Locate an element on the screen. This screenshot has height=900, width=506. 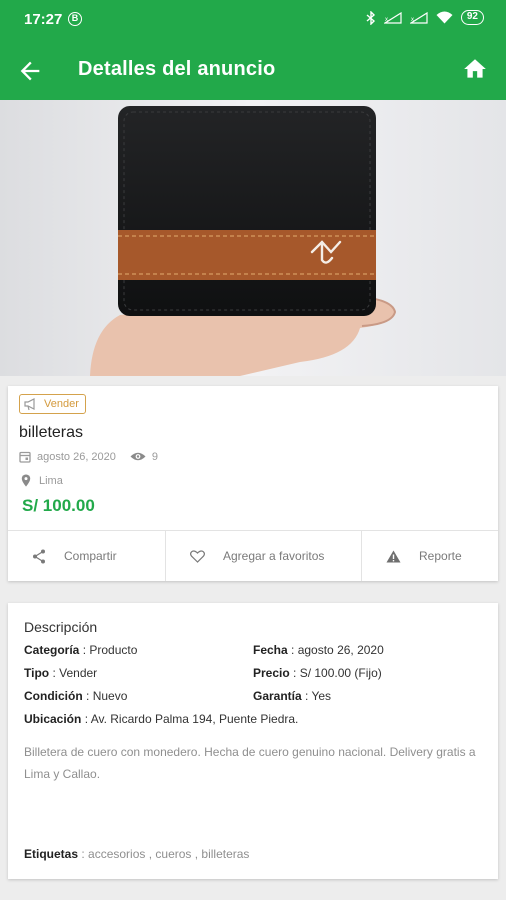
spec-warranty-value: Yes is located at coordinates (321, 696).